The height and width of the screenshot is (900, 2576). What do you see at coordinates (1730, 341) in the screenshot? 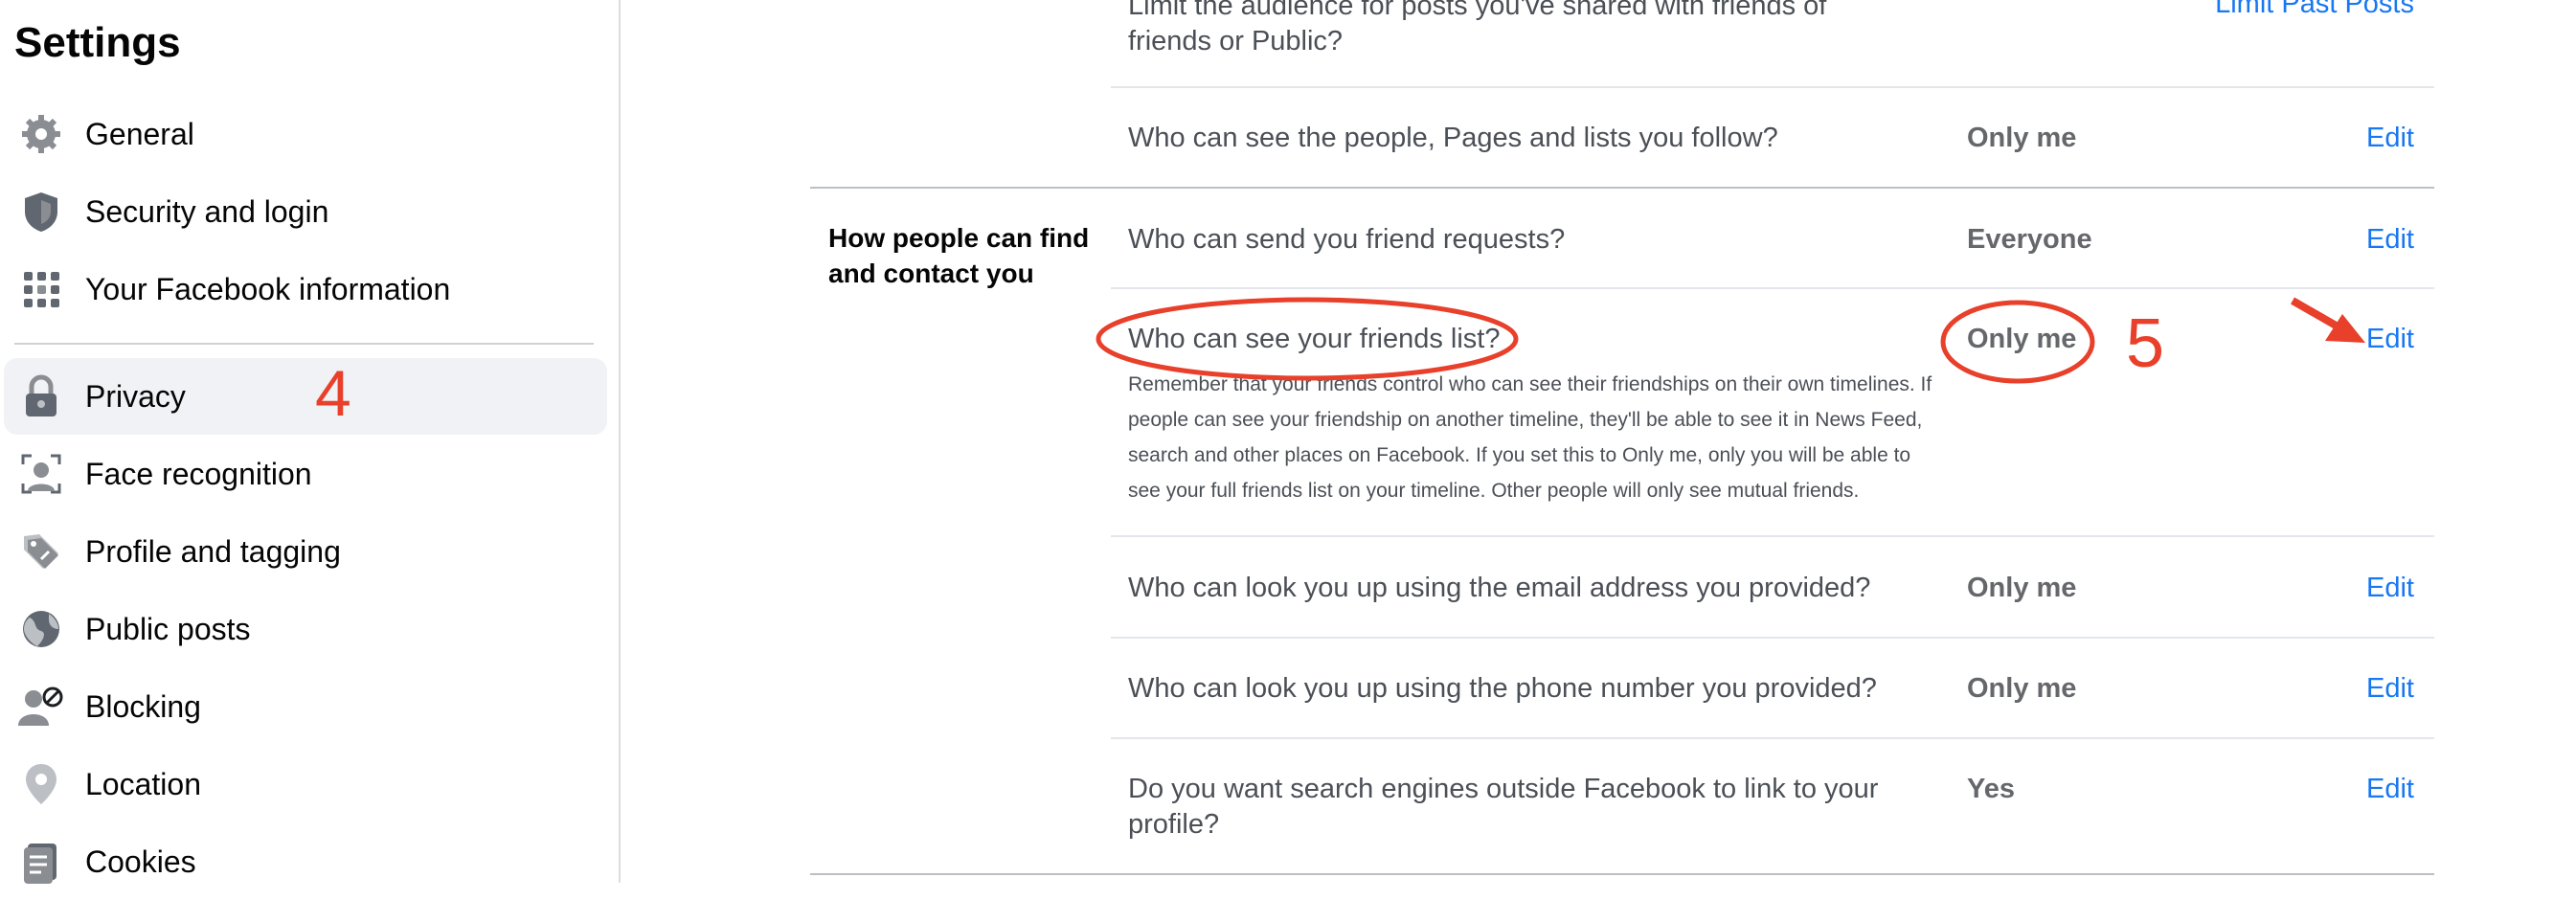
I see `annotation-overlay` at bounding box center [1730, 341].